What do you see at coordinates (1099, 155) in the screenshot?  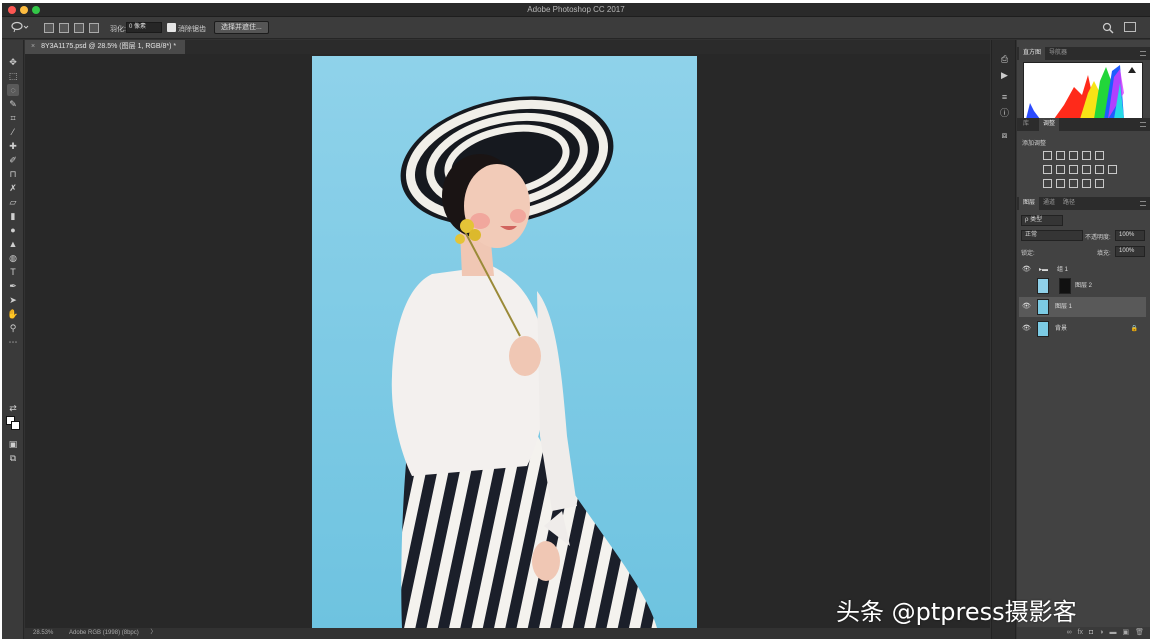 I see `vibrance-icon` at bounding box center [1099, 155].